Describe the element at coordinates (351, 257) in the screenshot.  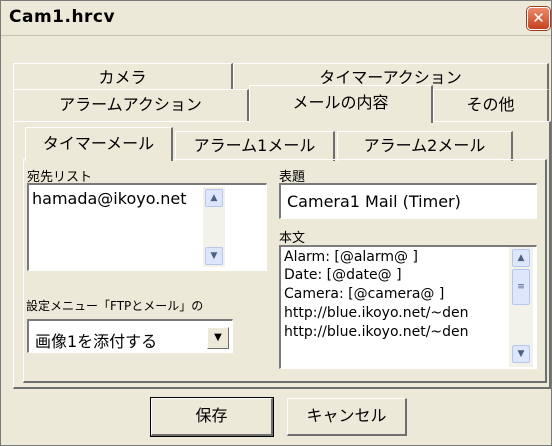
I see `body-line: Alarm: [@alarm@ ]` at that location.